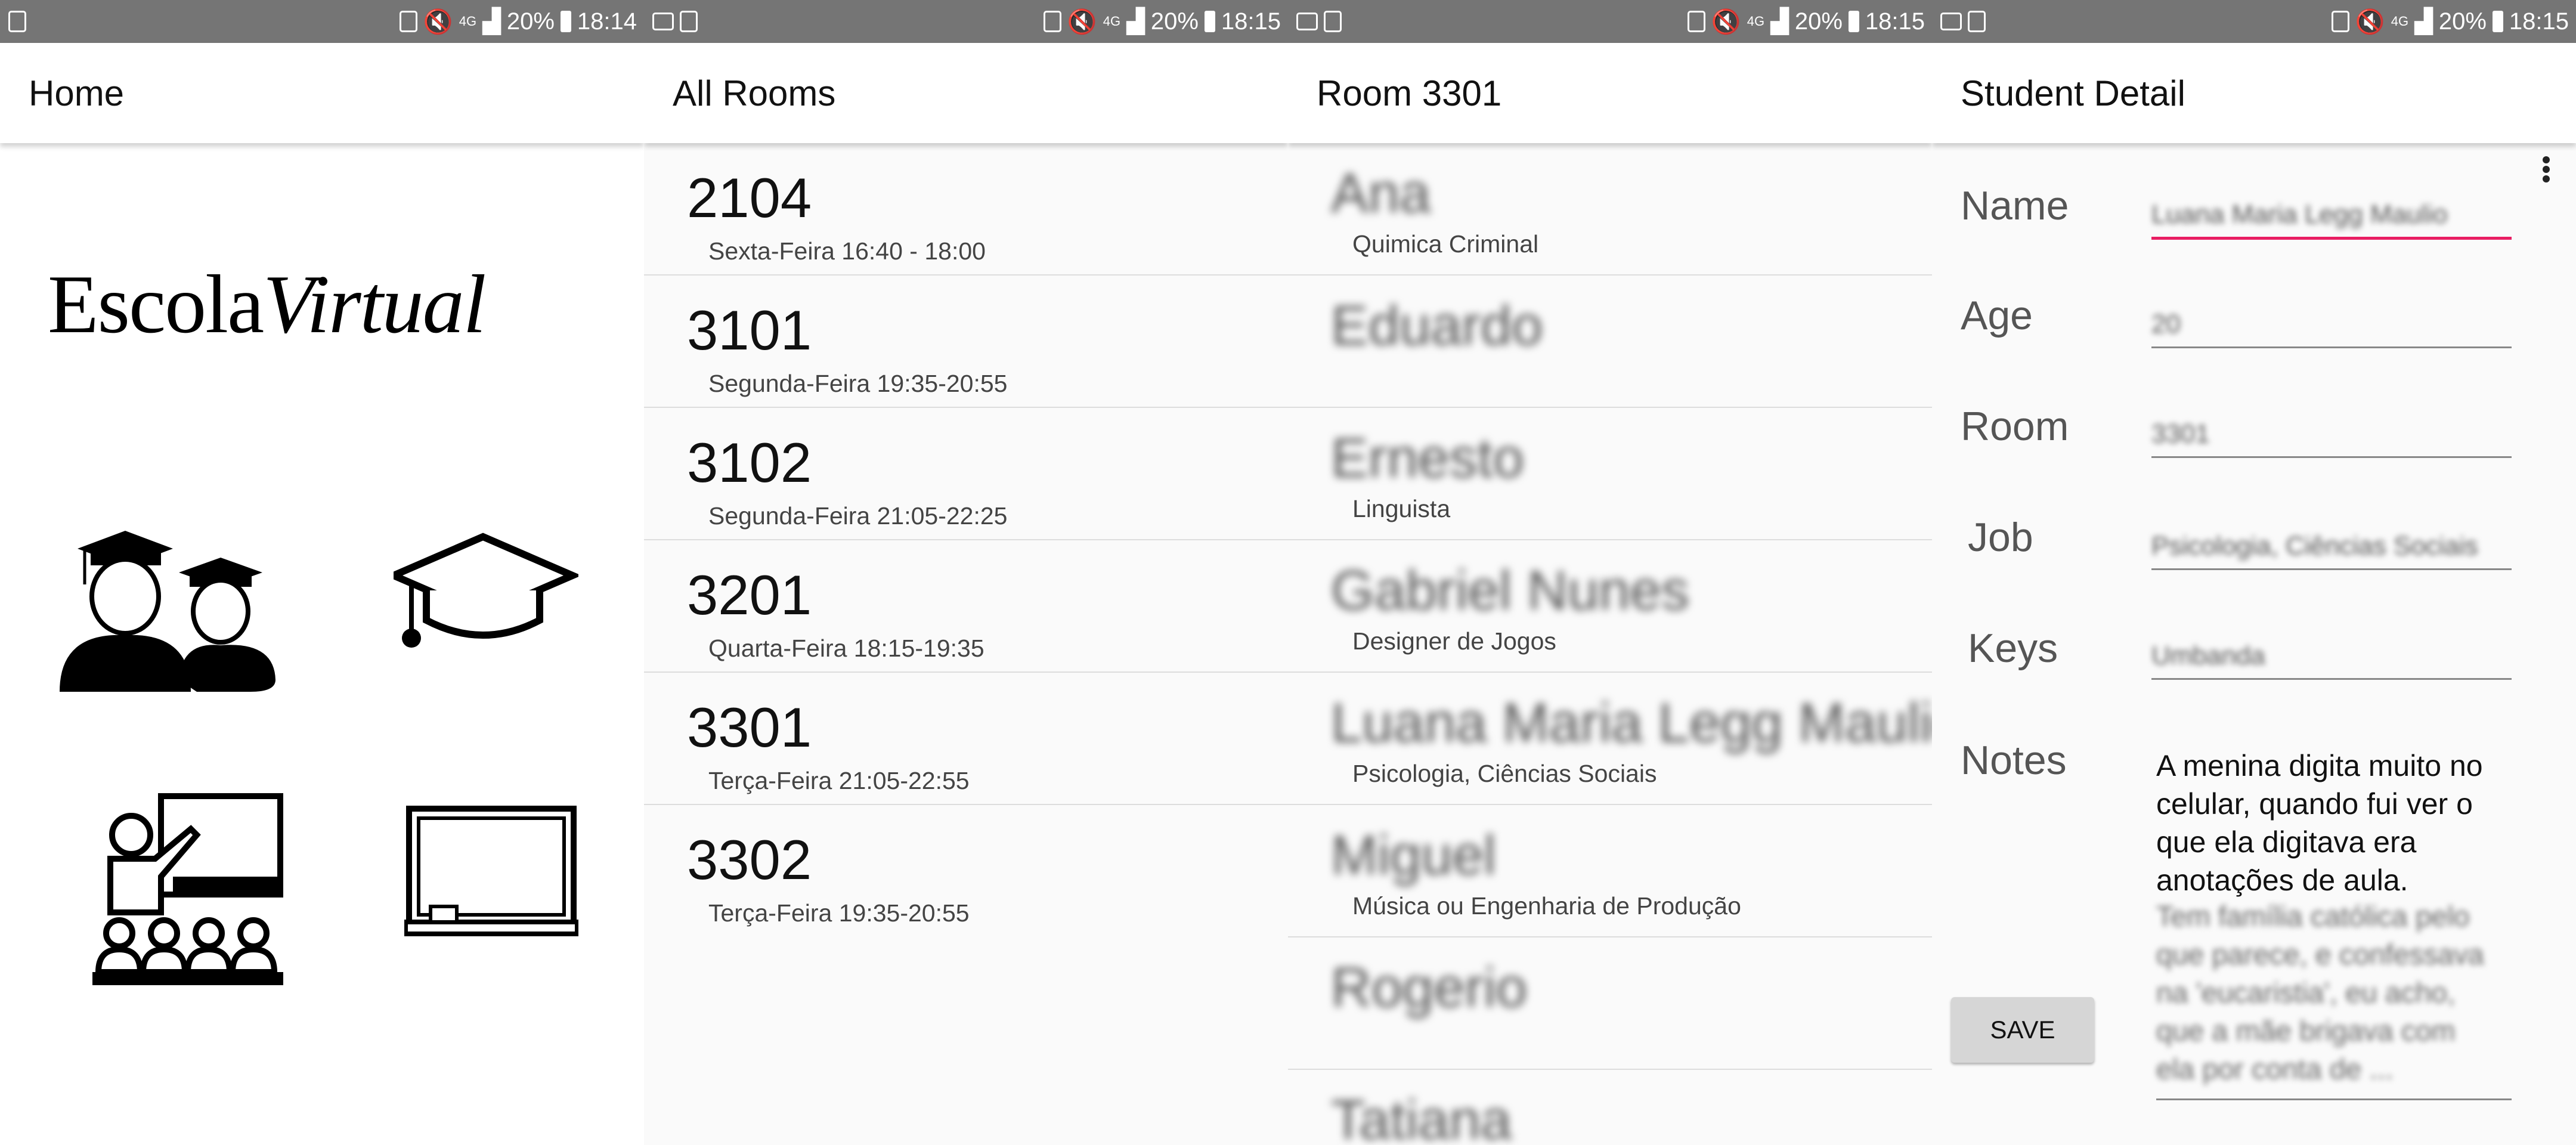 The image size is (2576, 1145). Describe the element at coordinates (966, 474) in the screenshot. I see `room-item: 3102 Segunda-Feira 21:05-22:25` at that location.